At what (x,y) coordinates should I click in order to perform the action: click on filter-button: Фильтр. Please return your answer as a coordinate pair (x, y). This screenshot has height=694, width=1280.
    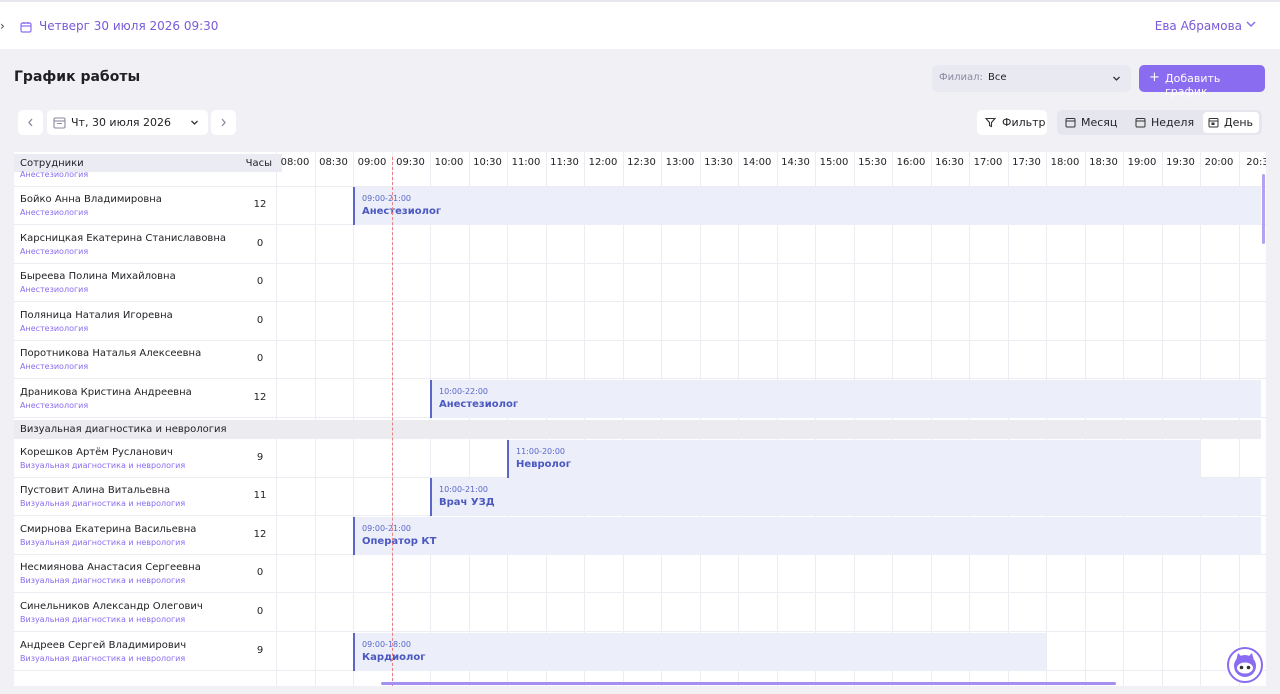
    Looking at the image, I should click on (1012, 122).